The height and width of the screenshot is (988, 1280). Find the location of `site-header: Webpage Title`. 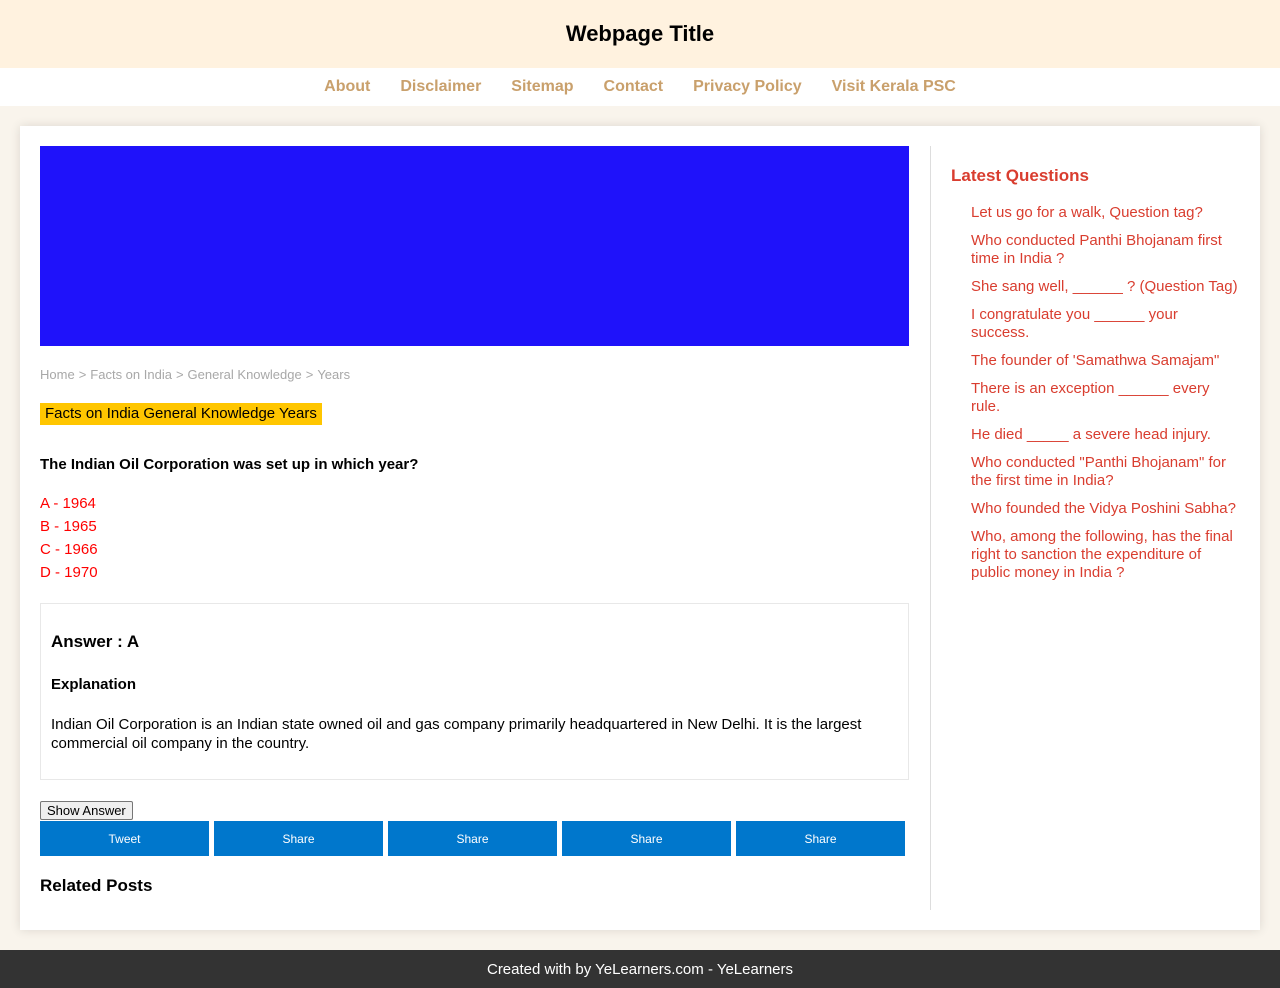

site-header: Webpage Title is located at coordinates (640, 34).